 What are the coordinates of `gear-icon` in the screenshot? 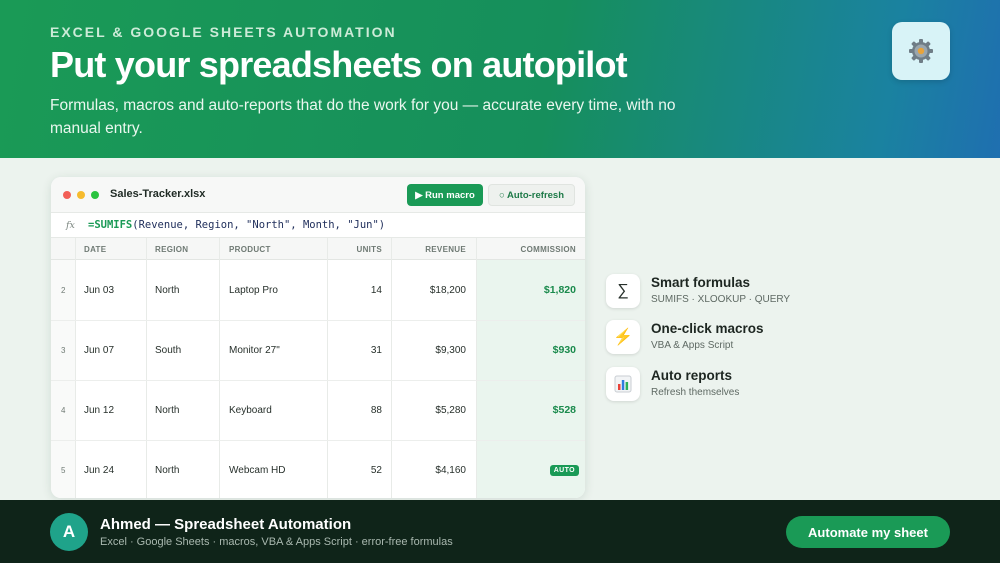 It's located at (921, 51).